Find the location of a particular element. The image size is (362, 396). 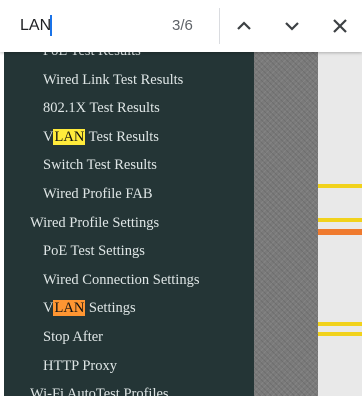

sidebar-item-label: Test Results is located at coordinates (122, 136).